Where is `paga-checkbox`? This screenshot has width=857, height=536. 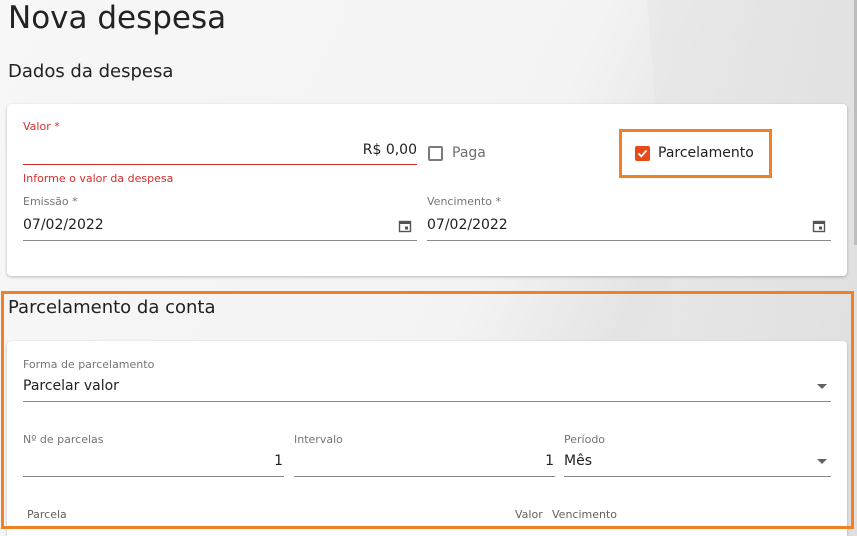 paga-checkbox is located at coordinates (435, 153).